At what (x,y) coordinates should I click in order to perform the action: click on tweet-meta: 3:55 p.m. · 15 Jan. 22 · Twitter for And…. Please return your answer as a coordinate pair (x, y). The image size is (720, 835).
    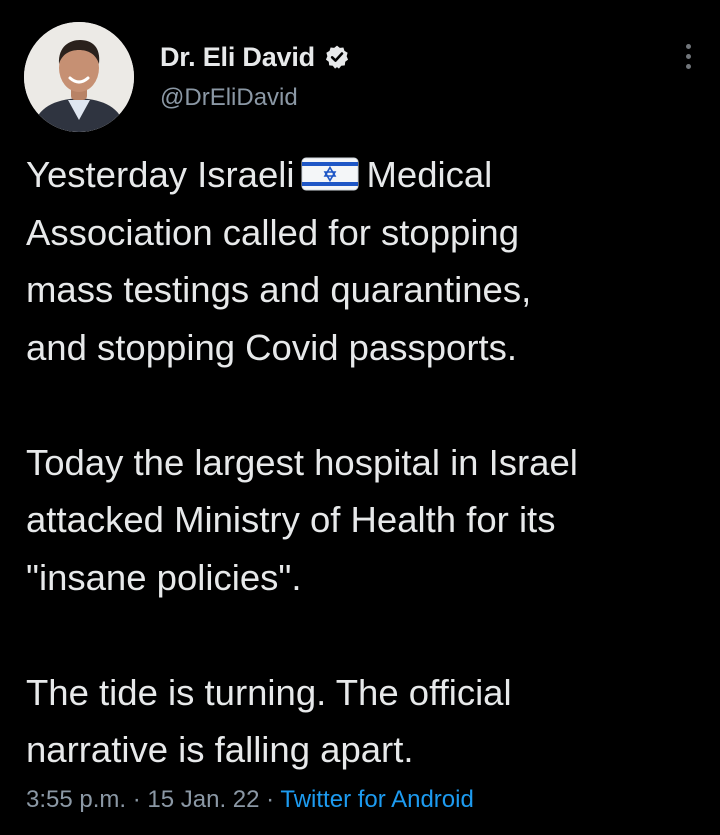
    Looking at the image, I should click on (250, 800).